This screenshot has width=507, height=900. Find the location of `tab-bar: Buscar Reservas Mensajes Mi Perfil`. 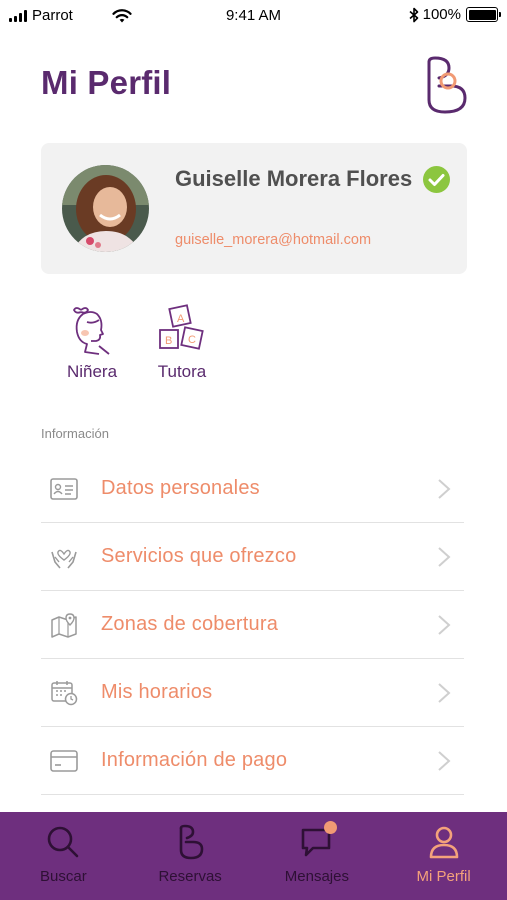

tab-bar: Buscar Reservas Mensajes Mi Perfil is located at coordinates (253, 856).